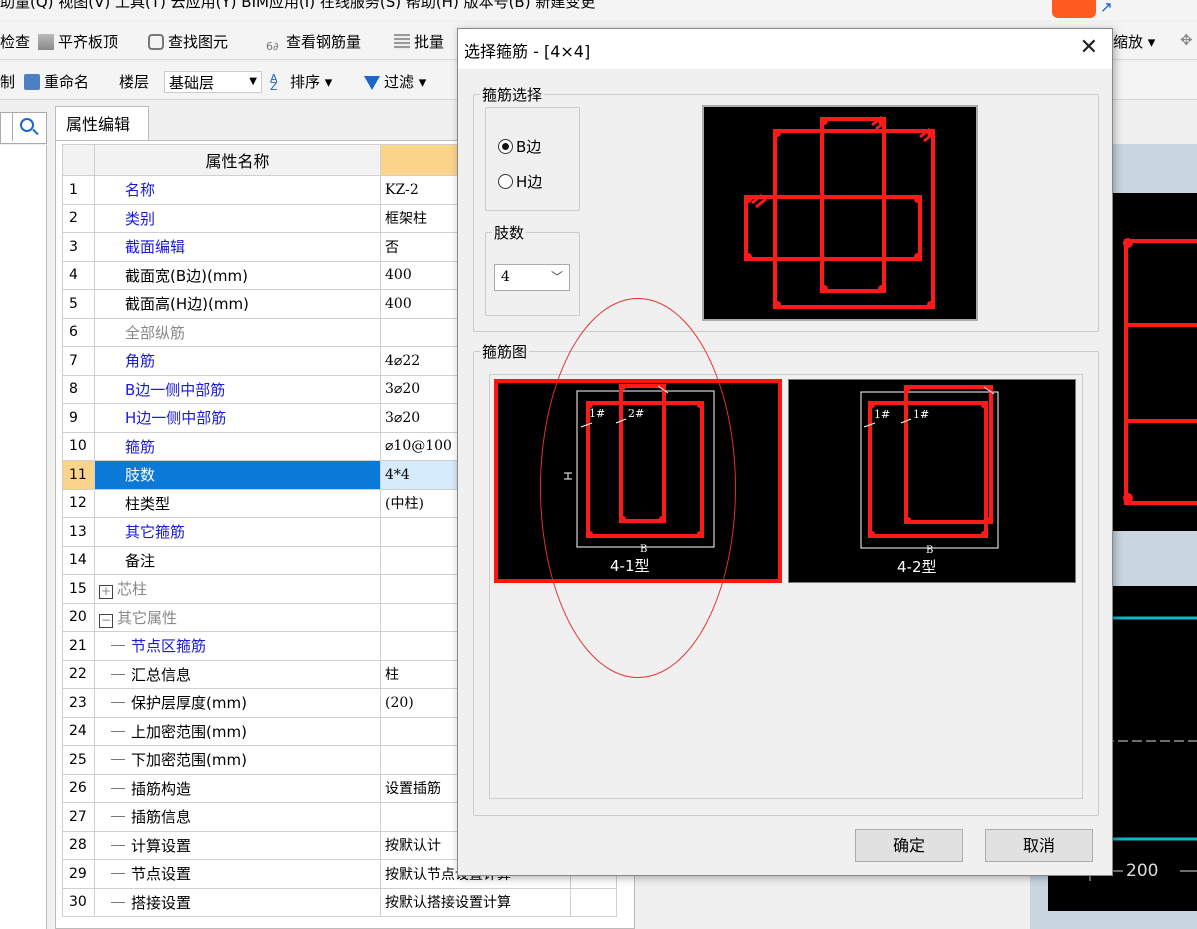 The width and height of the screenshot is (1197, 929). I want to click on property-name: 肢数, so click(237, 475).